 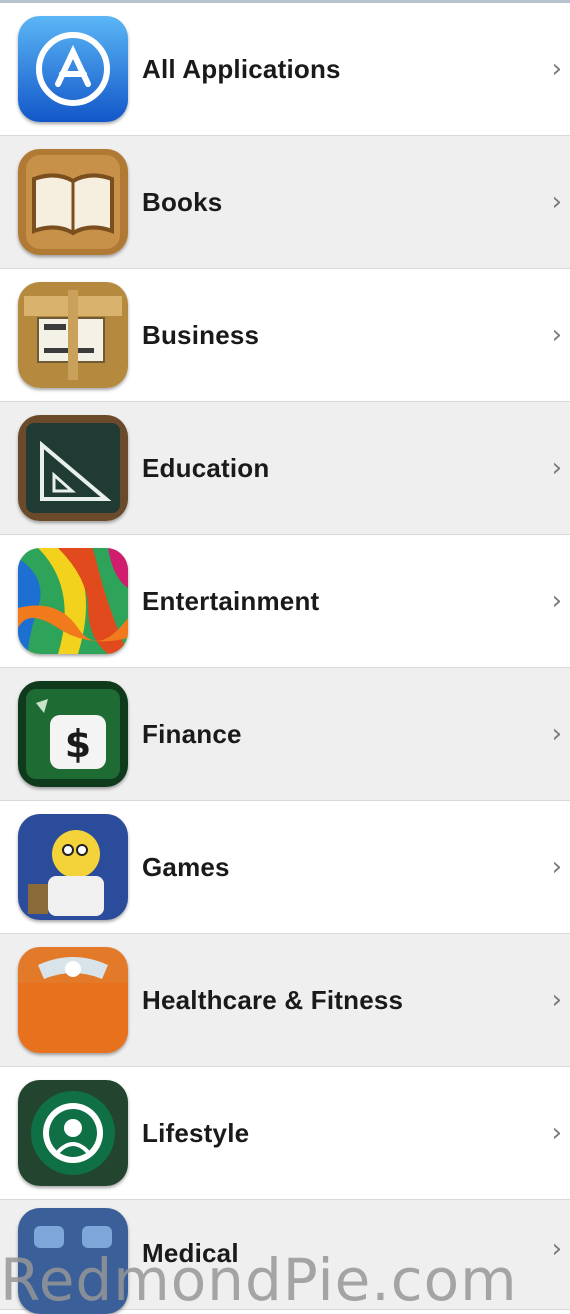 I want to click on healthcare-fitness-icon, so click(x=73, y=1000).